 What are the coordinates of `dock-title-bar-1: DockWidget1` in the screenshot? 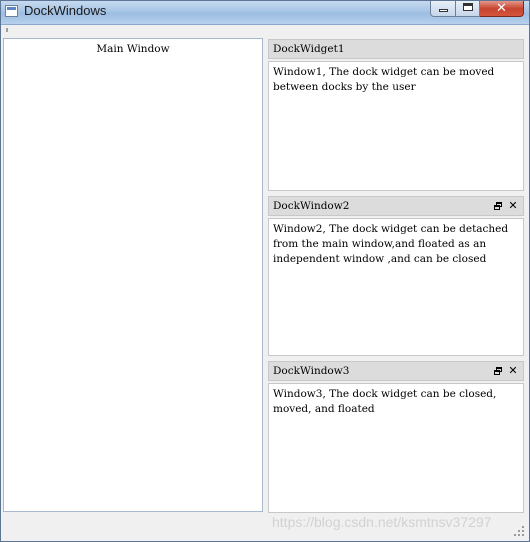 It's located at (396, 49).